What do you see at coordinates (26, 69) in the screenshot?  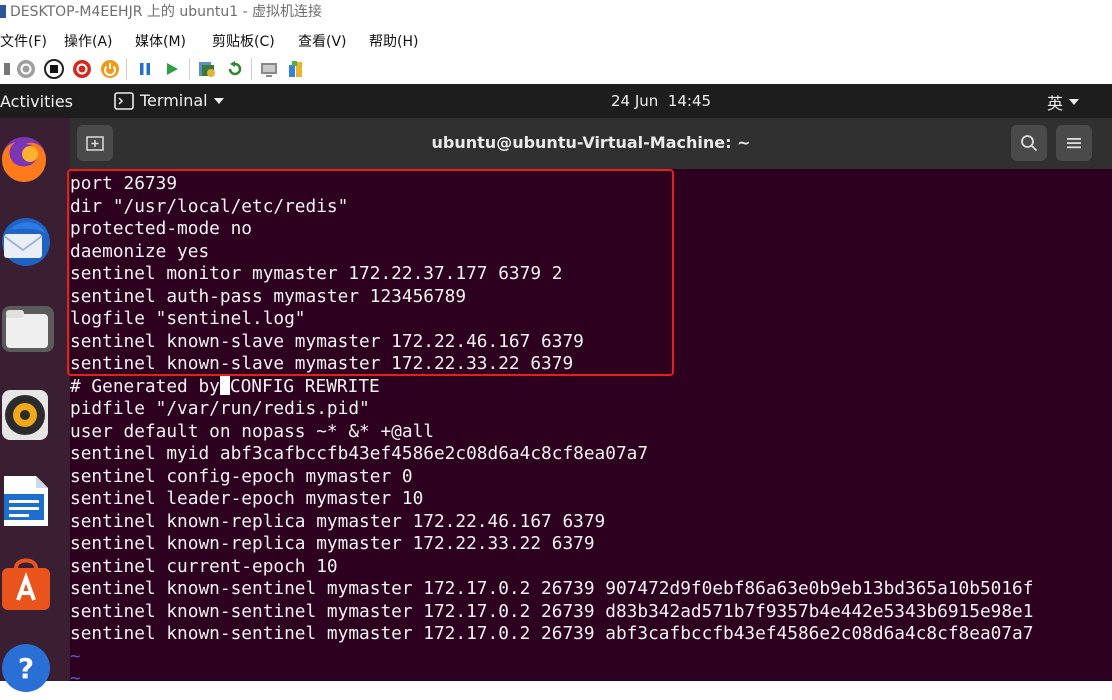 I see `start-icon` at bounding box center [26, 69].